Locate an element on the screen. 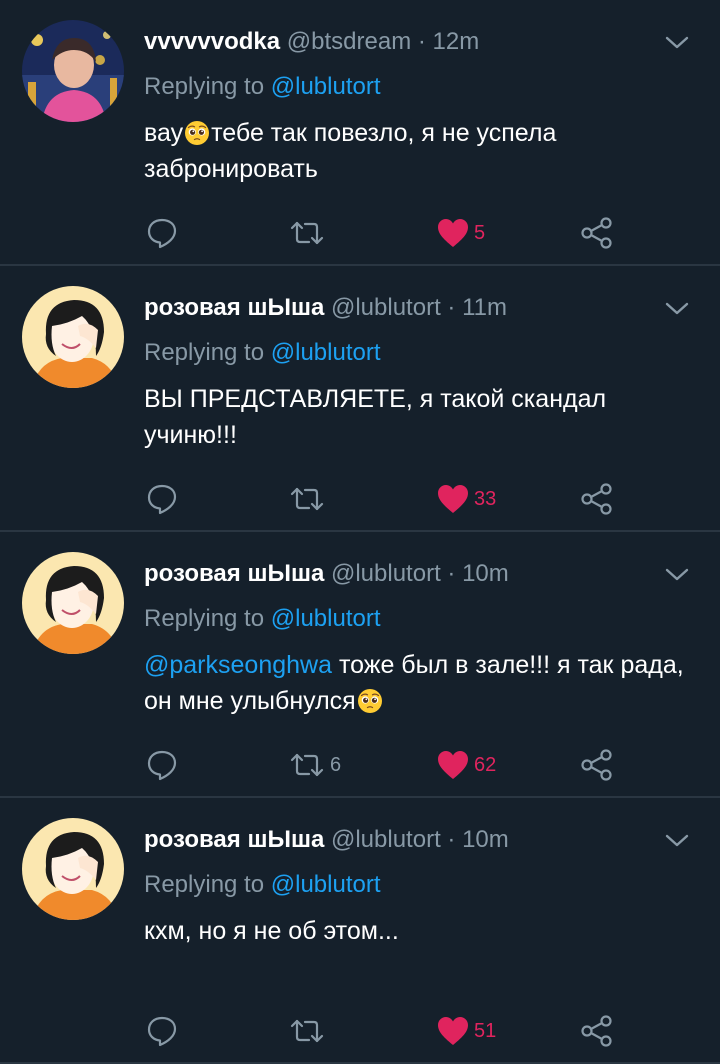 Image resolution: width=720 pixels, height=1064 pixels. tweet-actions: 33 is located at coordinates (360, 499).